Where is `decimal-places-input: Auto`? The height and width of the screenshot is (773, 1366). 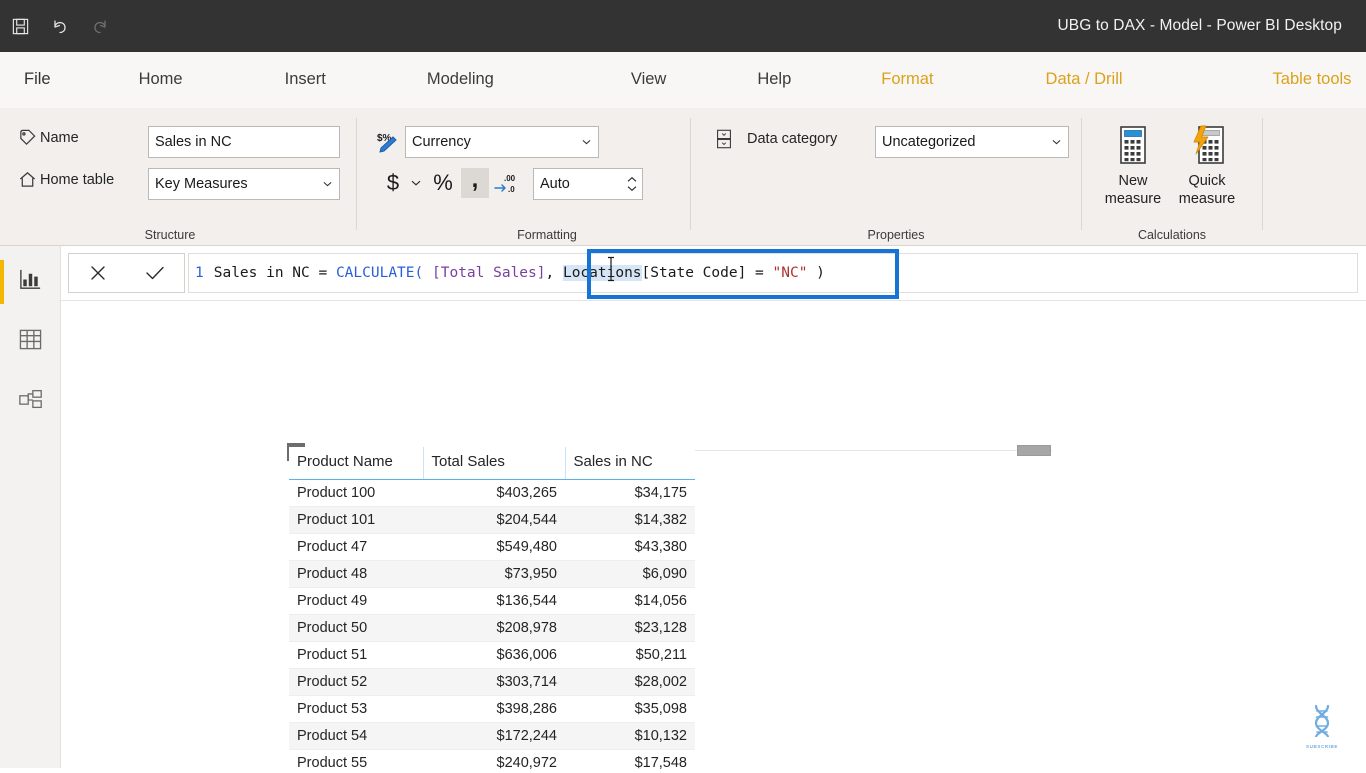
decimal-places-input: Auto is located at coordinates (588, 184).